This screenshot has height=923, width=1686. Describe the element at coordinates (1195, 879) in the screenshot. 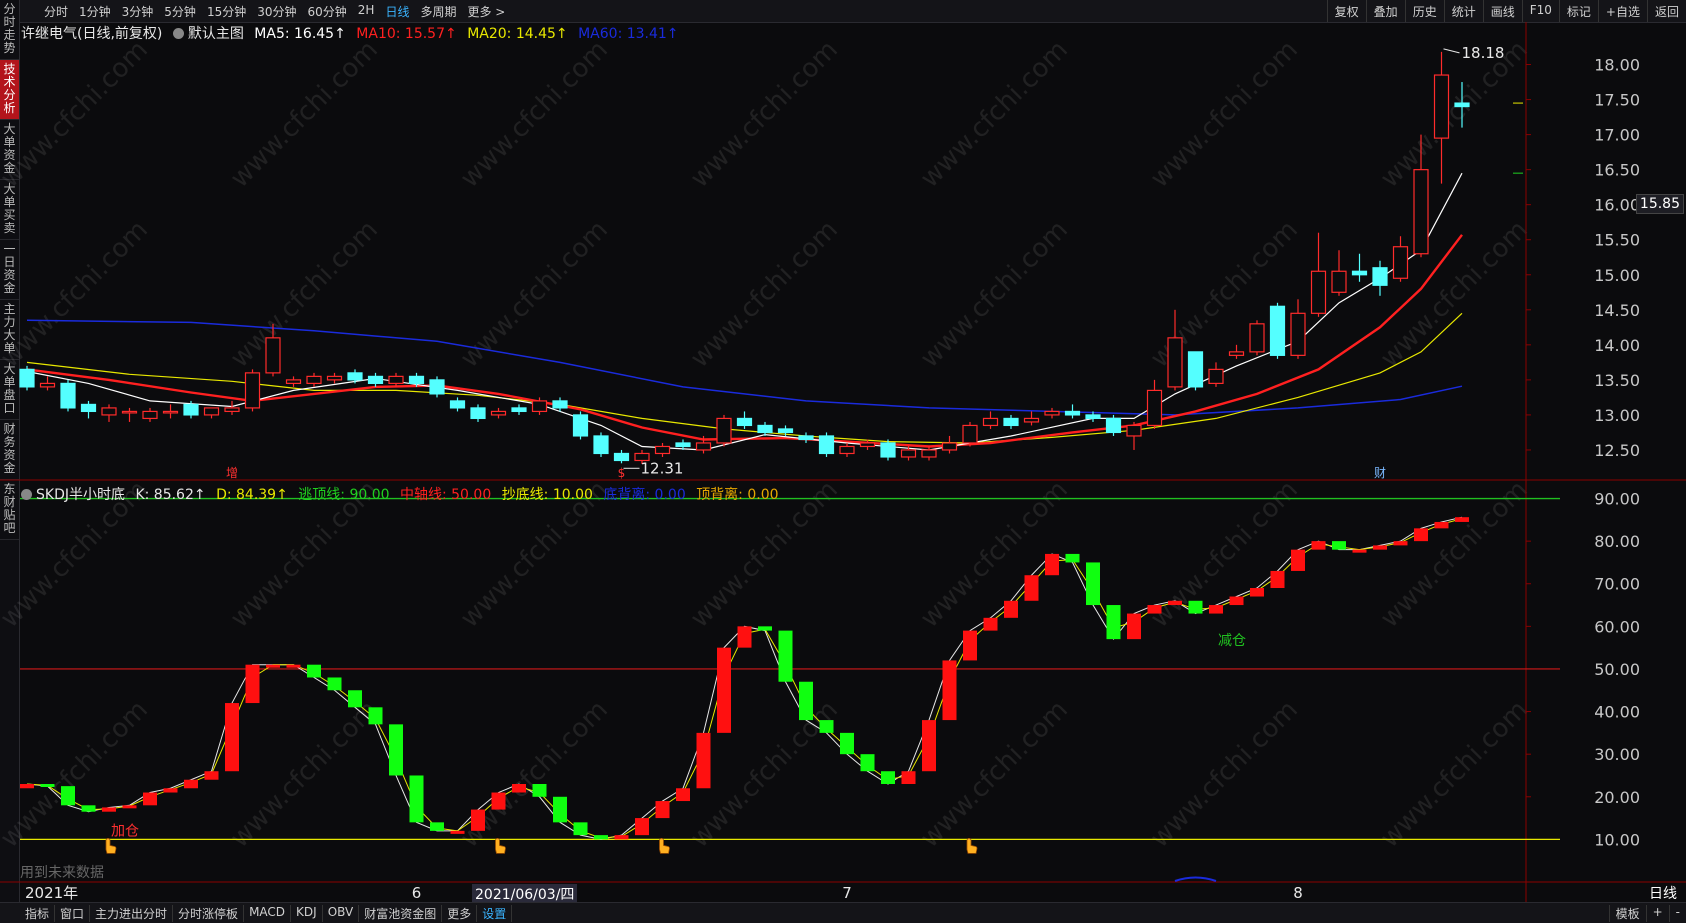

I see `divergence-bump` at that location.